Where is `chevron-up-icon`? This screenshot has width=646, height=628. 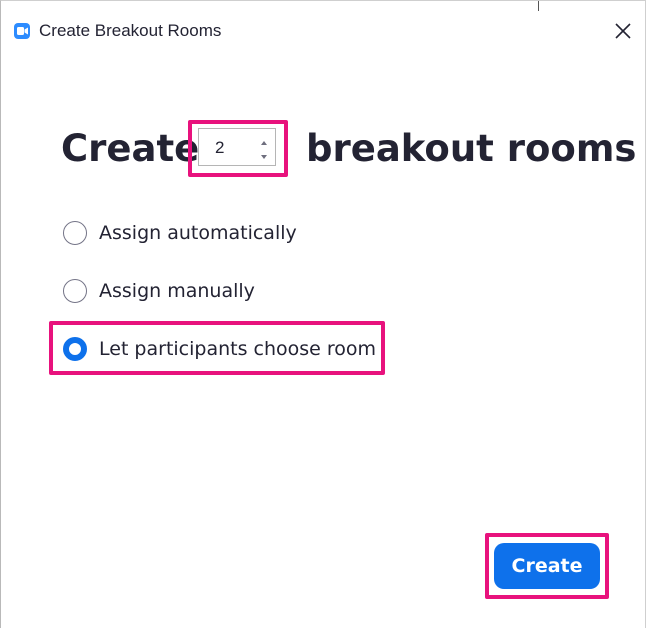 chevron-up-icon is located at coordinates (264, 140).